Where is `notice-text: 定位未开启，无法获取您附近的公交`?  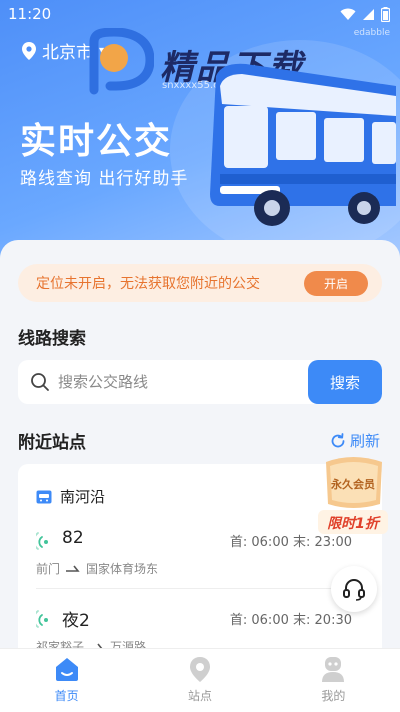
notice-text: 定位未开启，无法获取您附近的公交 is located at coordinates (148, 284).